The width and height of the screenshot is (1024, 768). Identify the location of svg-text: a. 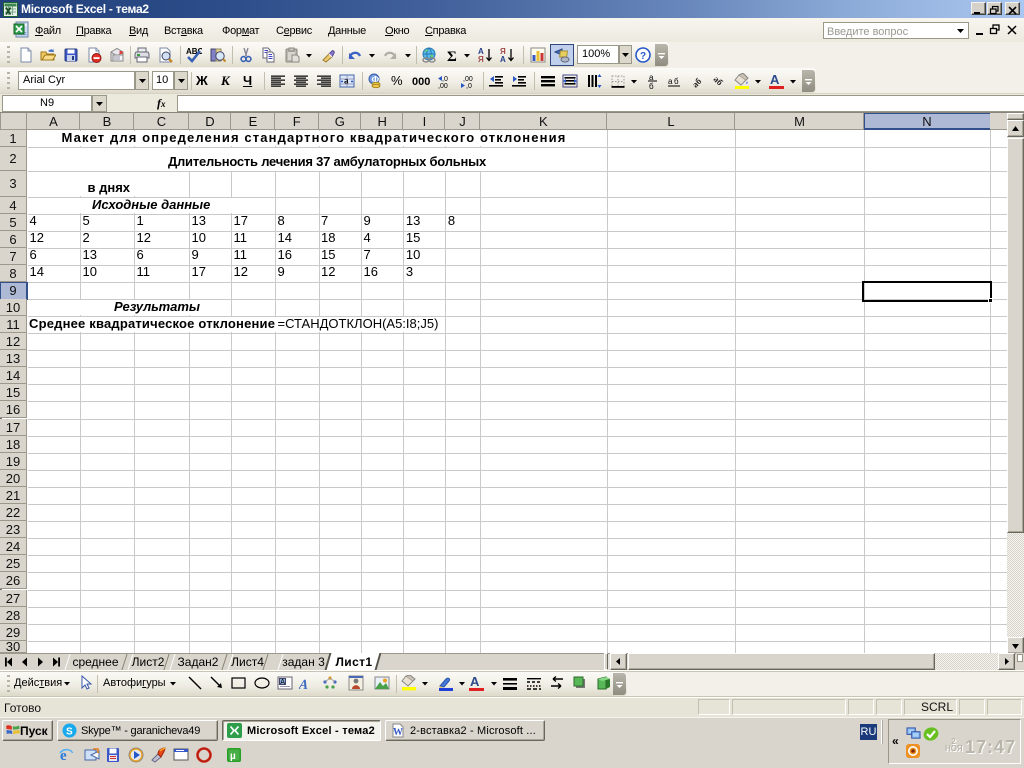
(346, 81).